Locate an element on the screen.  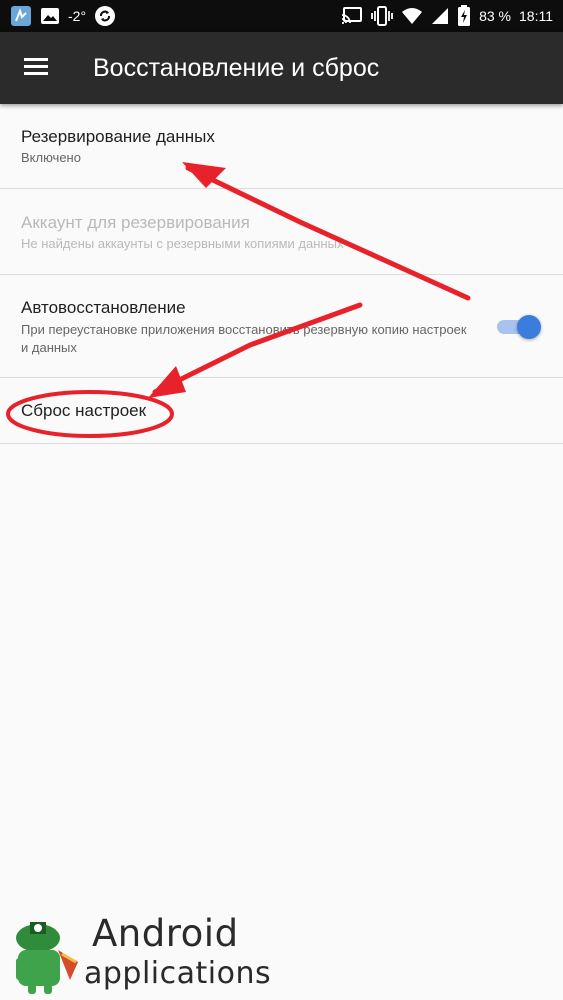
vibrate-icon is located at coordinates (382, 16).